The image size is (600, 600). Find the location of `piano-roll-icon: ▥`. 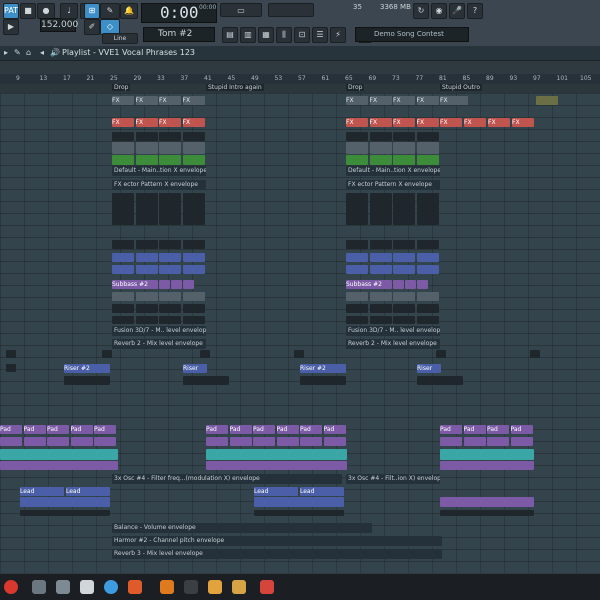

piano-roll-icon: ▥ is located at coordinates (248, 35).